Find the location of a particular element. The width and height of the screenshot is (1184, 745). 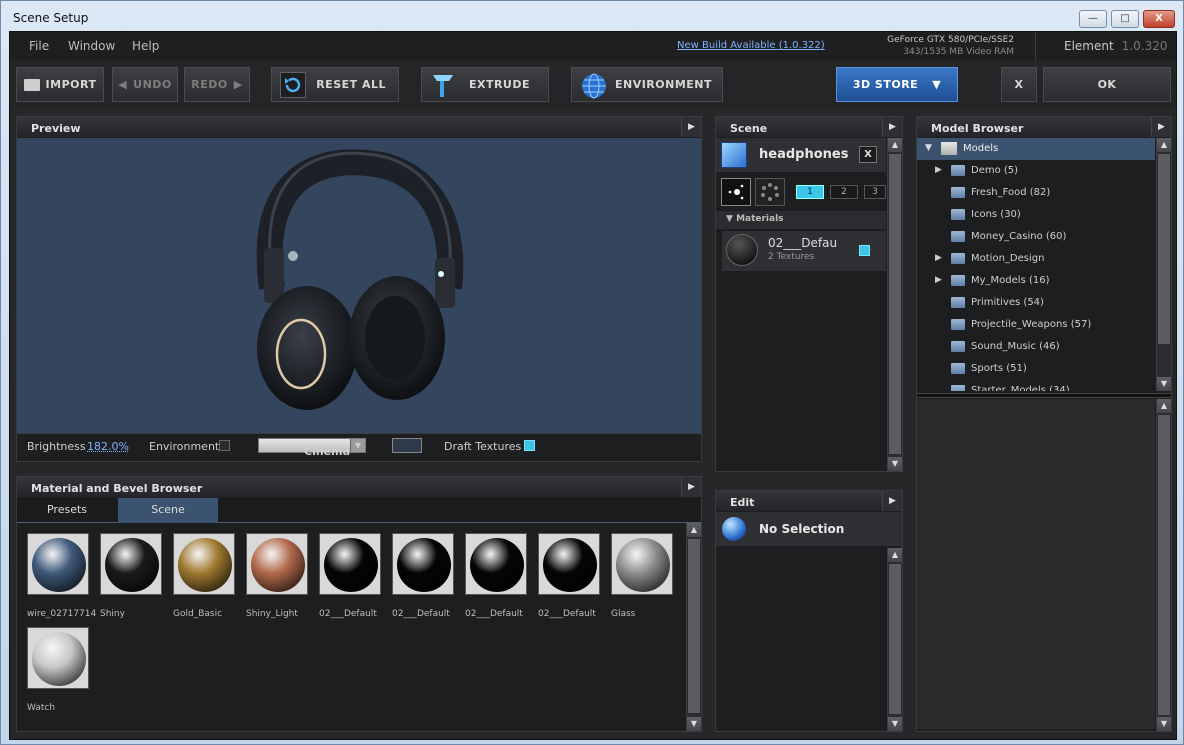

menu-help: Help is located at coordinates (145, 46).